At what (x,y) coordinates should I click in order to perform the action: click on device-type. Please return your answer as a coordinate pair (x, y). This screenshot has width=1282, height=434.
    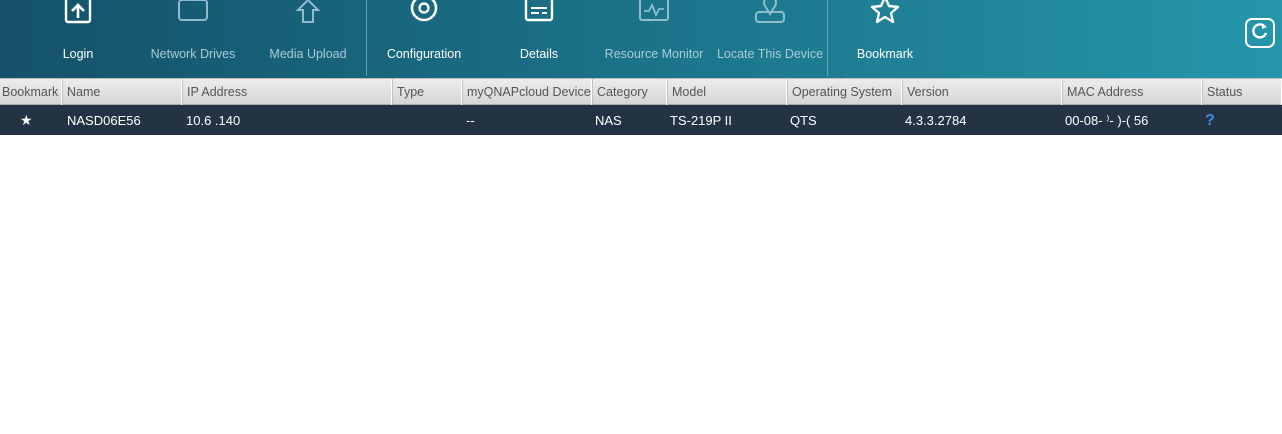
    Looking at the image, I should click on (427, 120).